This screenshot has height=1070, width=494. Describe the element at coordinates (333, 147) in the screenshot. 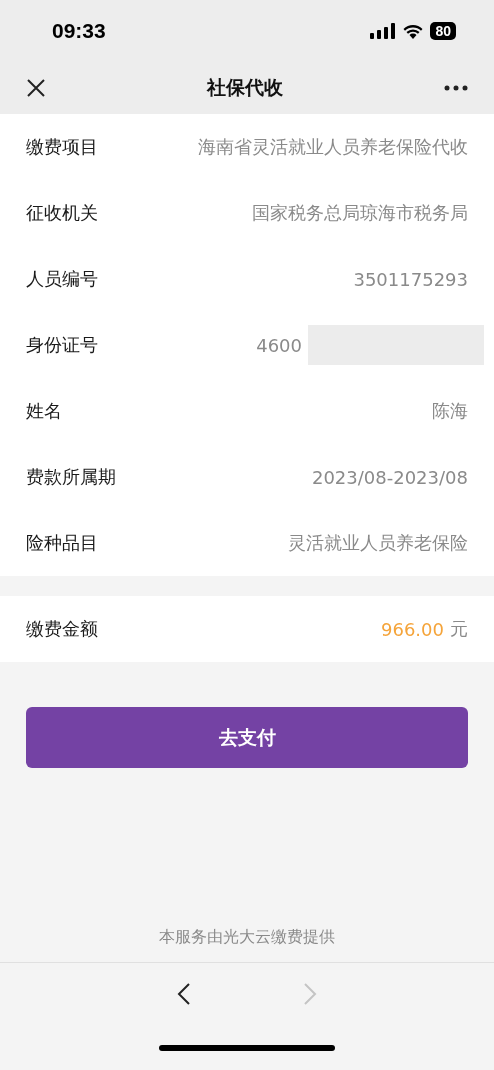

I see `field-value: 海南省灵活就业人员养老保险代收` at that location.